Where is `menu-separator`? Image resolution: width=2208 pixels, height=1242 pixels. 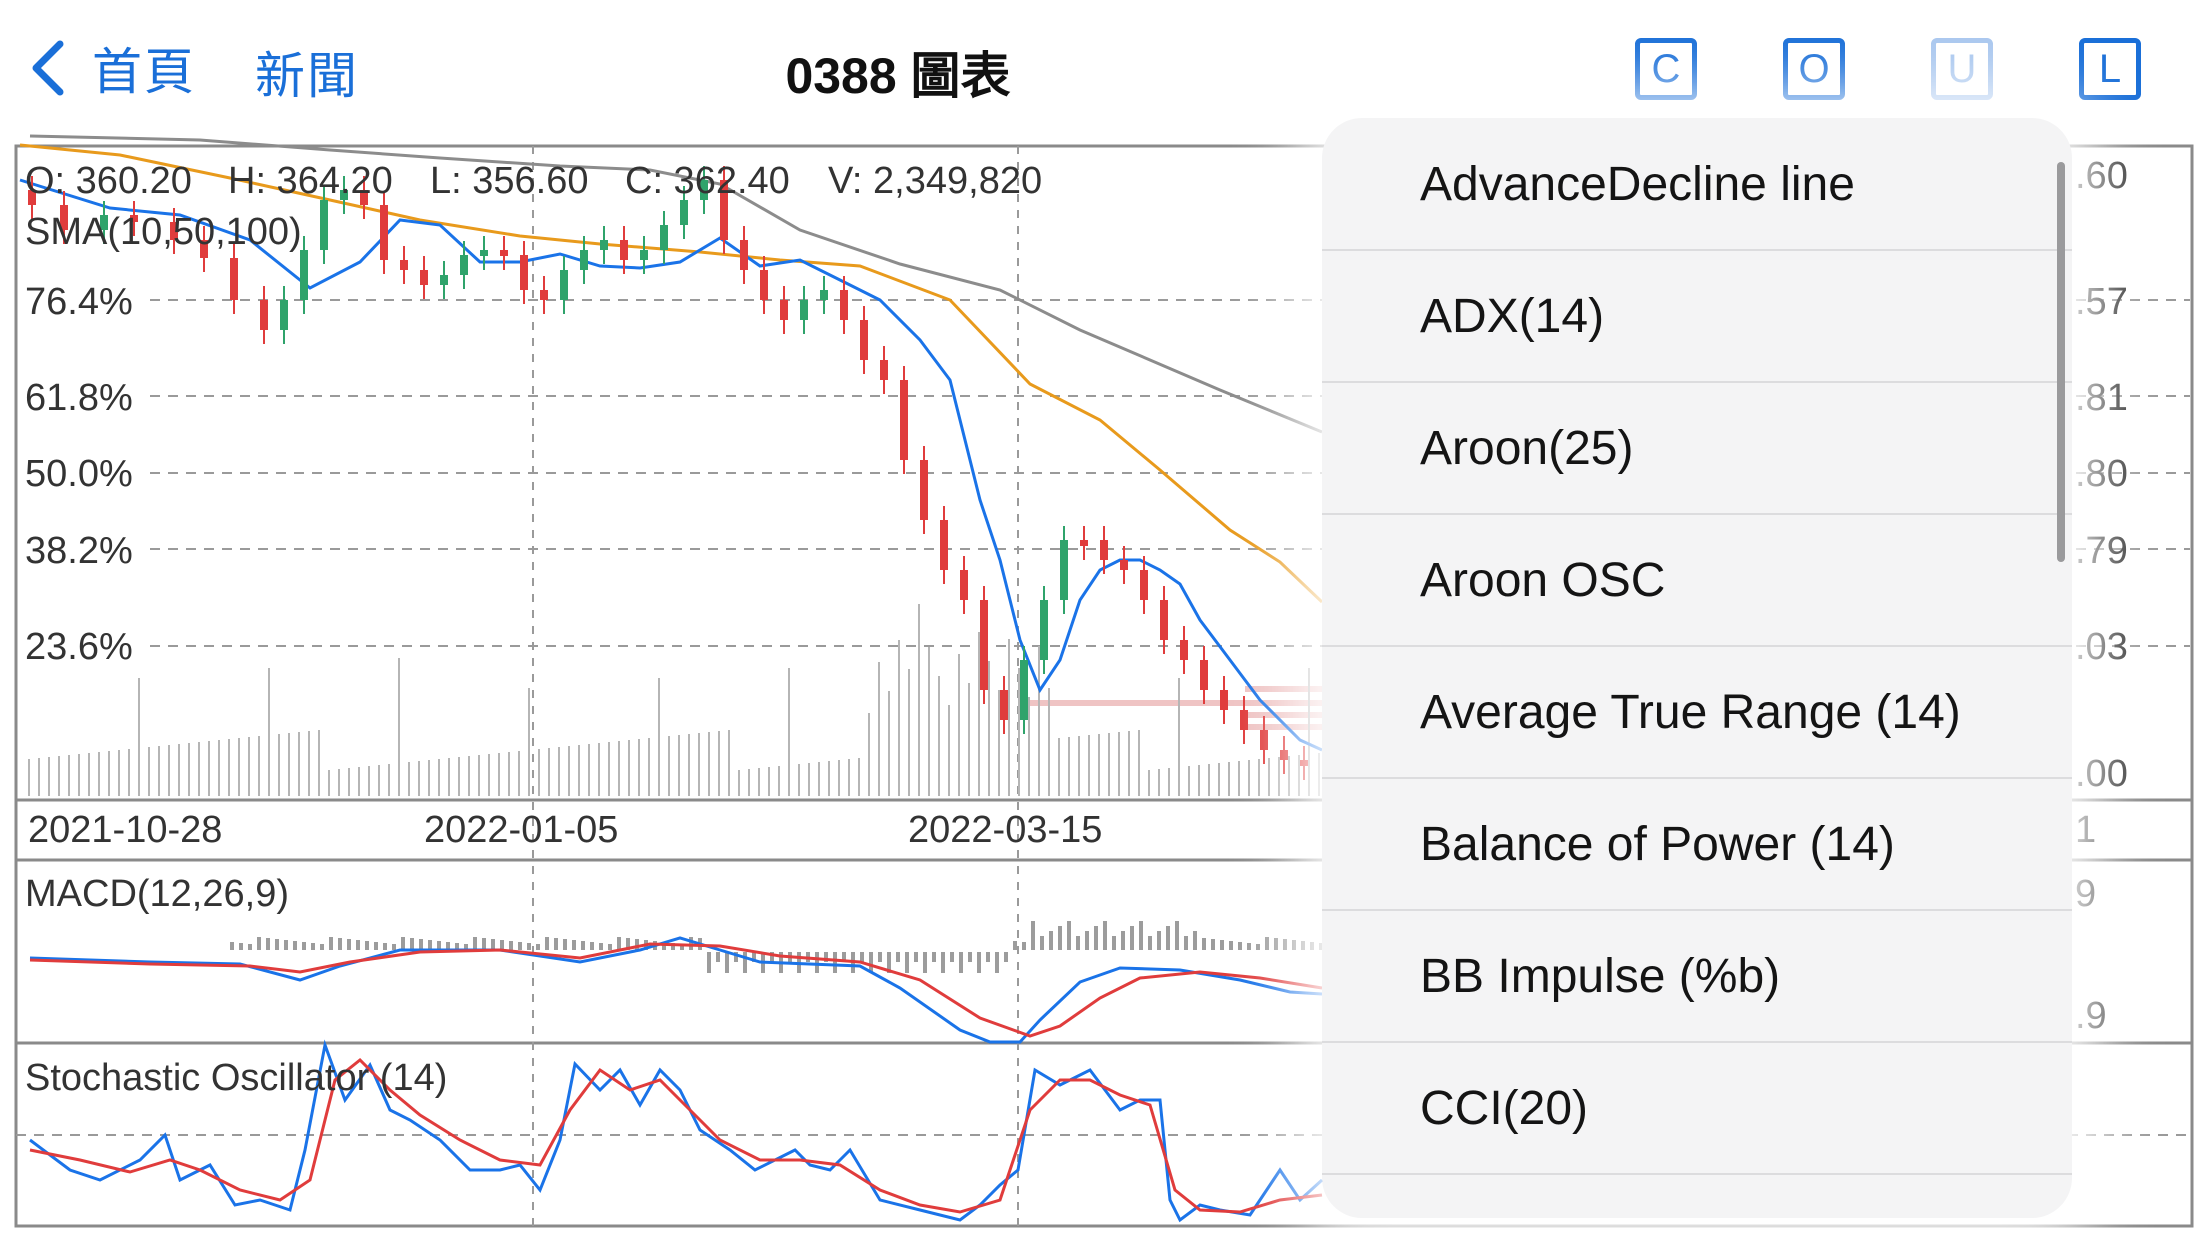
menu-separator is located at coordinates (1697, 1174).